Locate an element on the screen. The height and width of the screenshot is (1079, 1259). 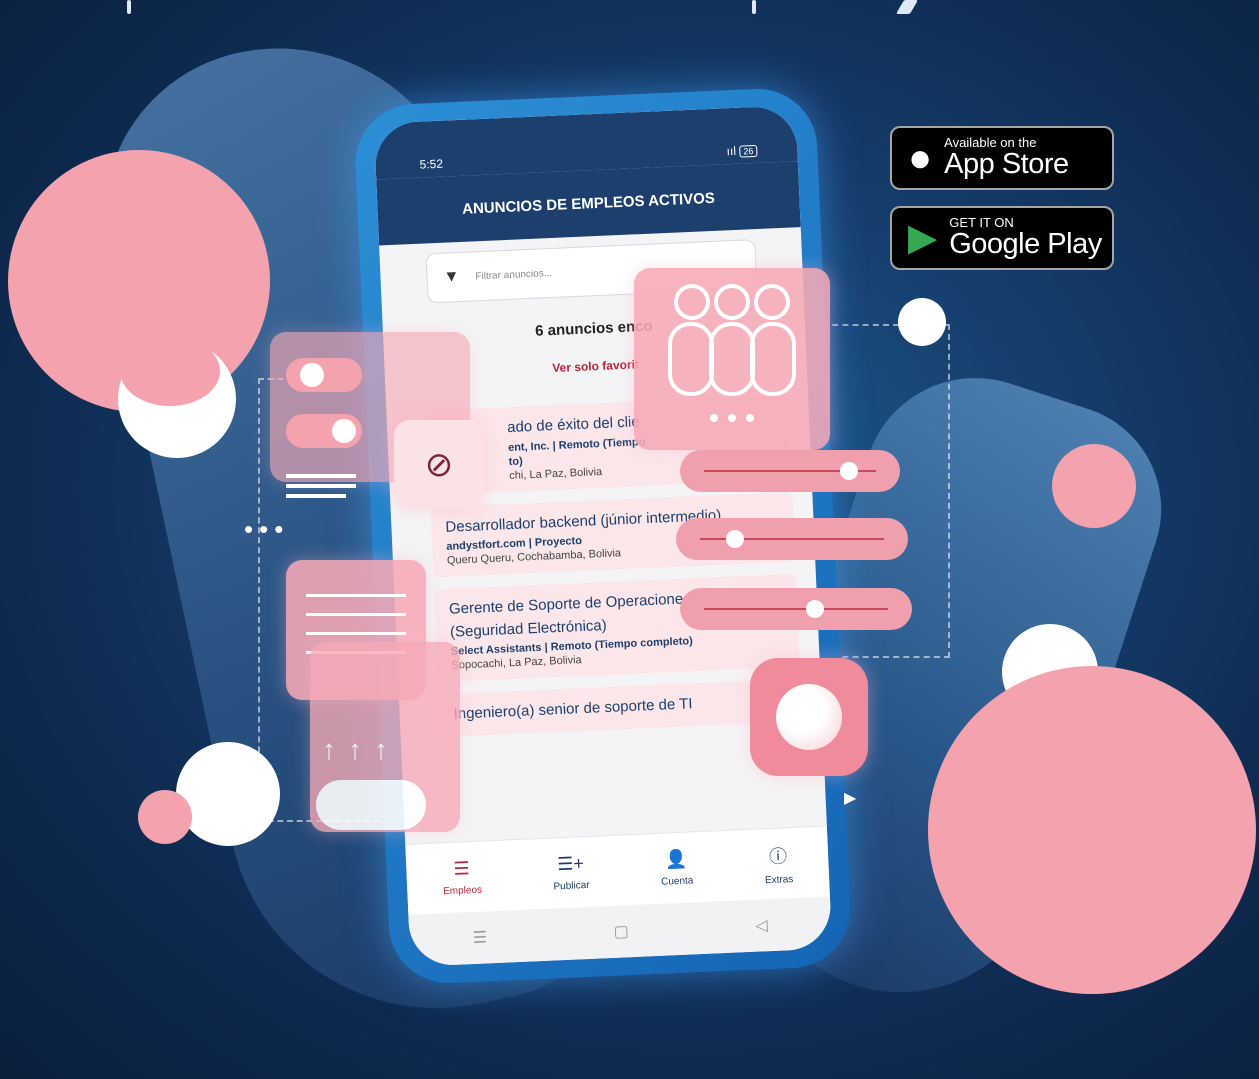
eye-slash-icon: ⊘ is located at coordinates (439, 465).